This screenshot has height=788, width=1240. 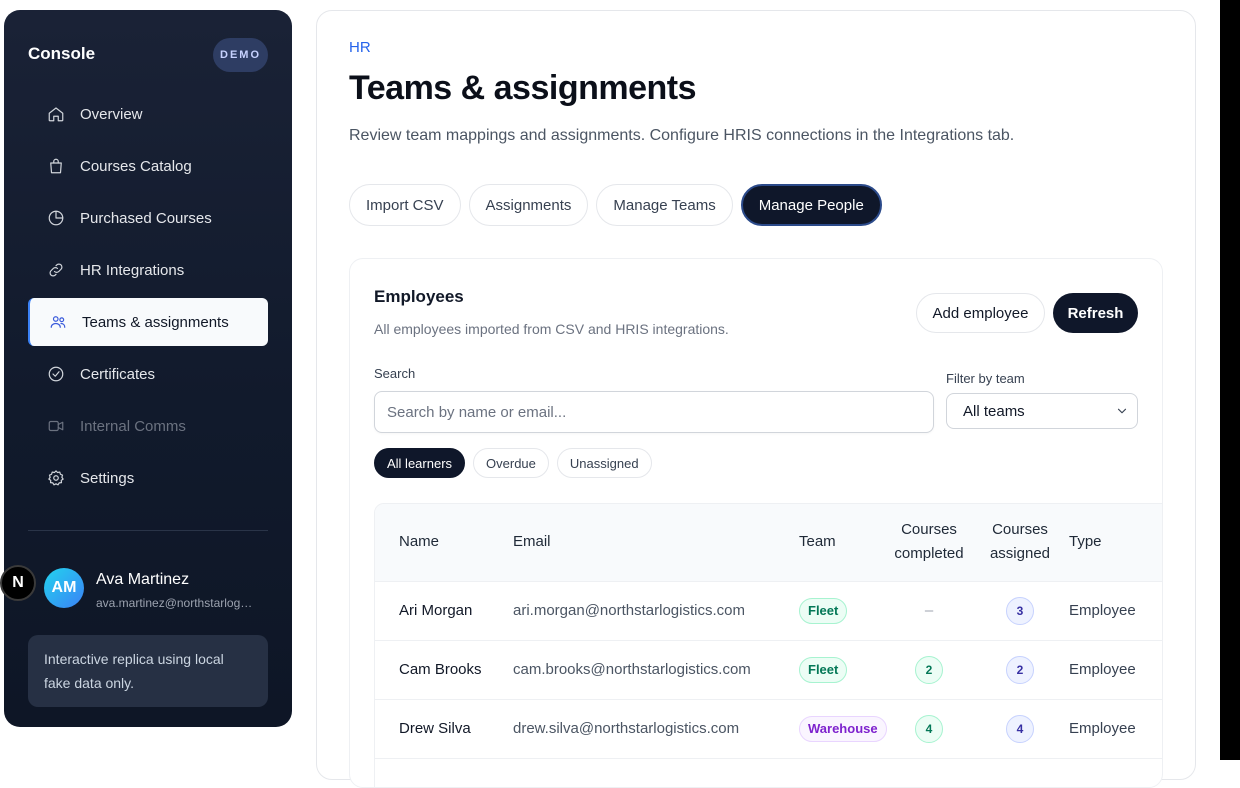 What do you see at coordinates (980, 313) in the screenshot?
I see `add-employee-button: Add employee` at bounding box center [980, 313].